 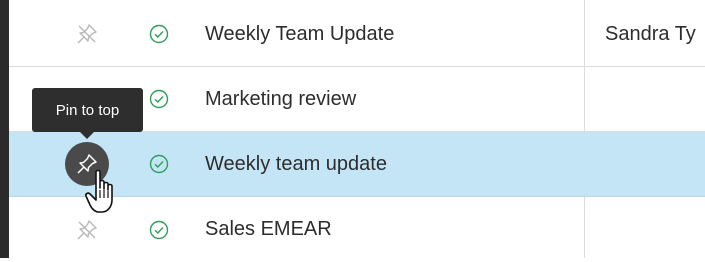 I want to click on meeting-title: Marketing review, so click(x=280, y=99).